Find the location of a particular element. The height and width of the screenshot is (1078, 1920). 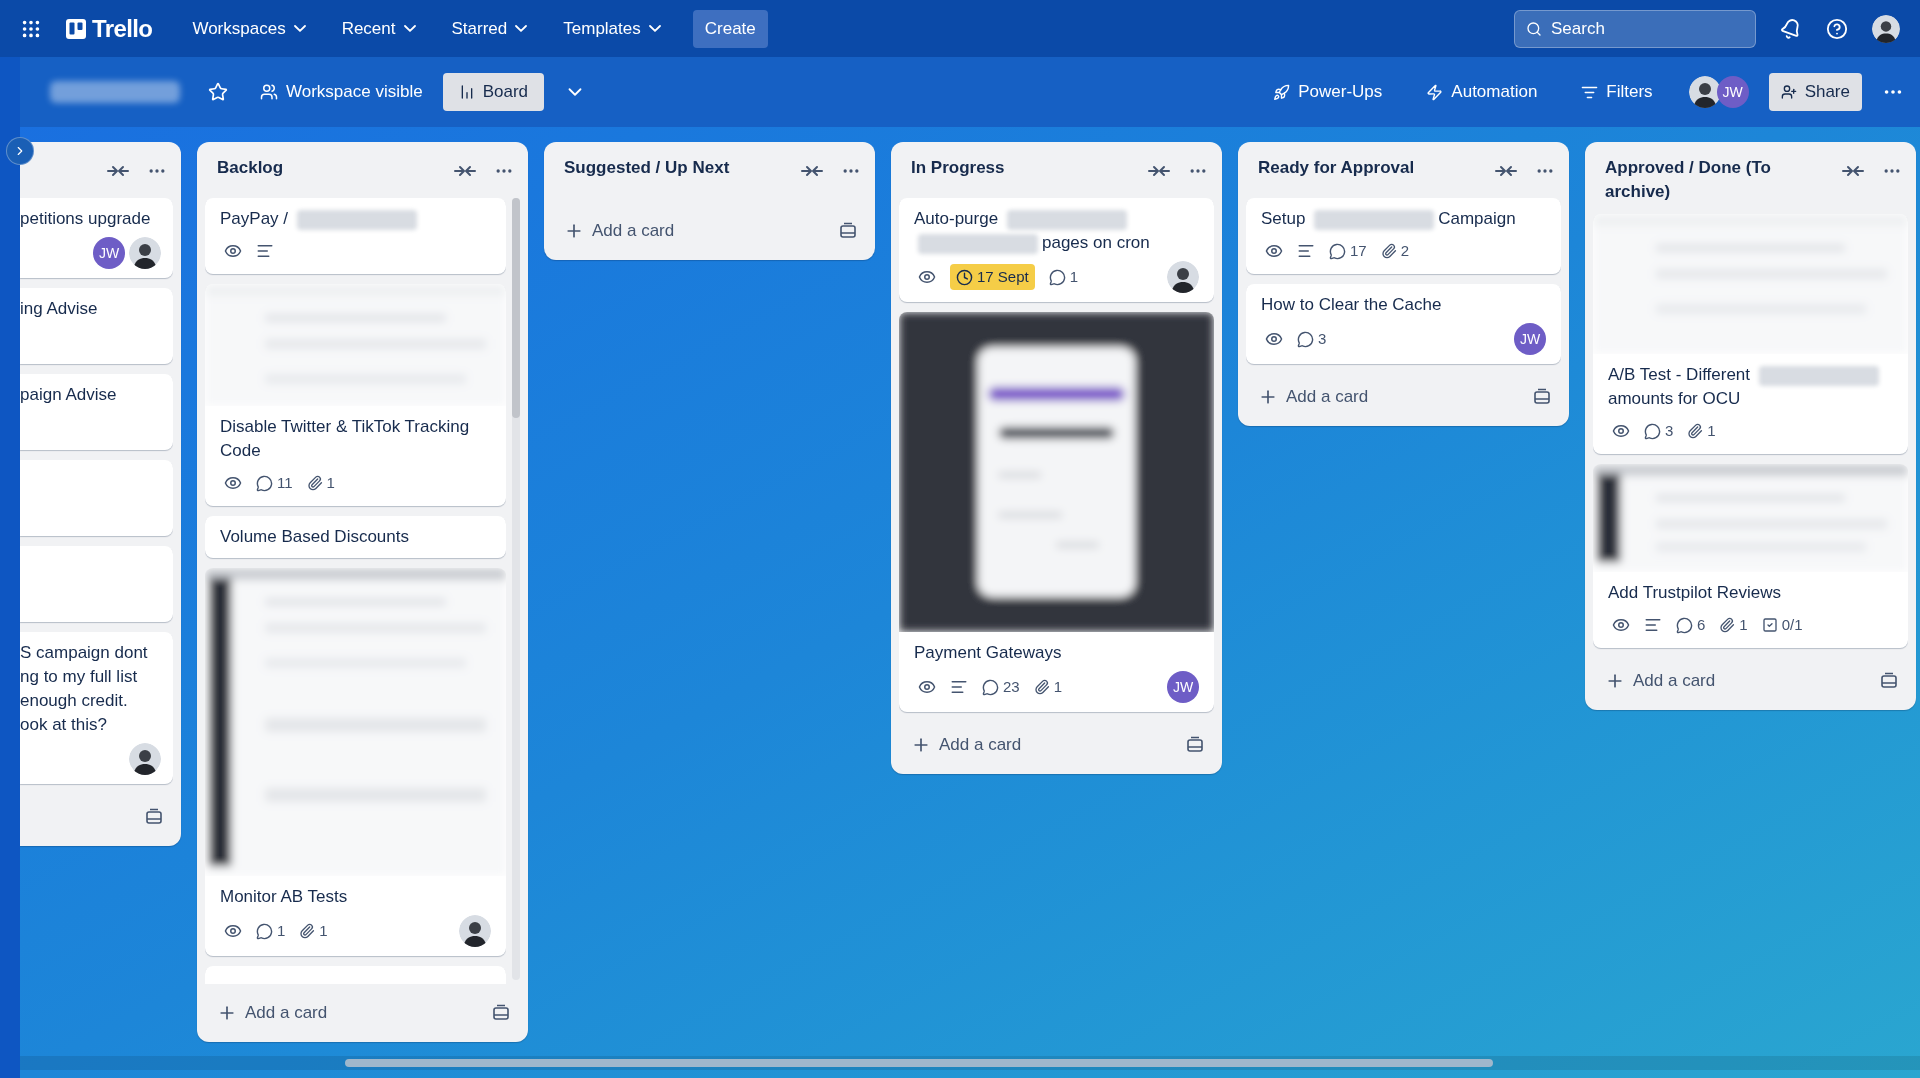

header-action-button: Filters is located at coordinates (1617, 92).